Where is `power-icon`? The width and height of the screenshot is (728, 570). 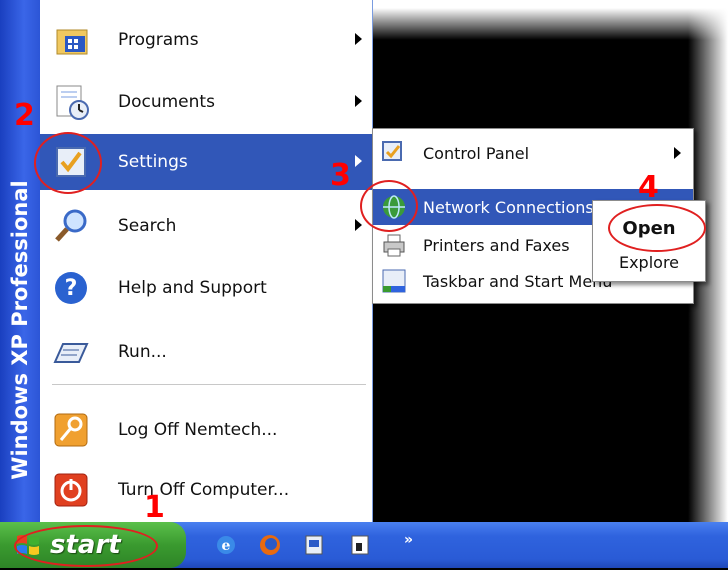 power-icon is located at coordinates (71, 490).